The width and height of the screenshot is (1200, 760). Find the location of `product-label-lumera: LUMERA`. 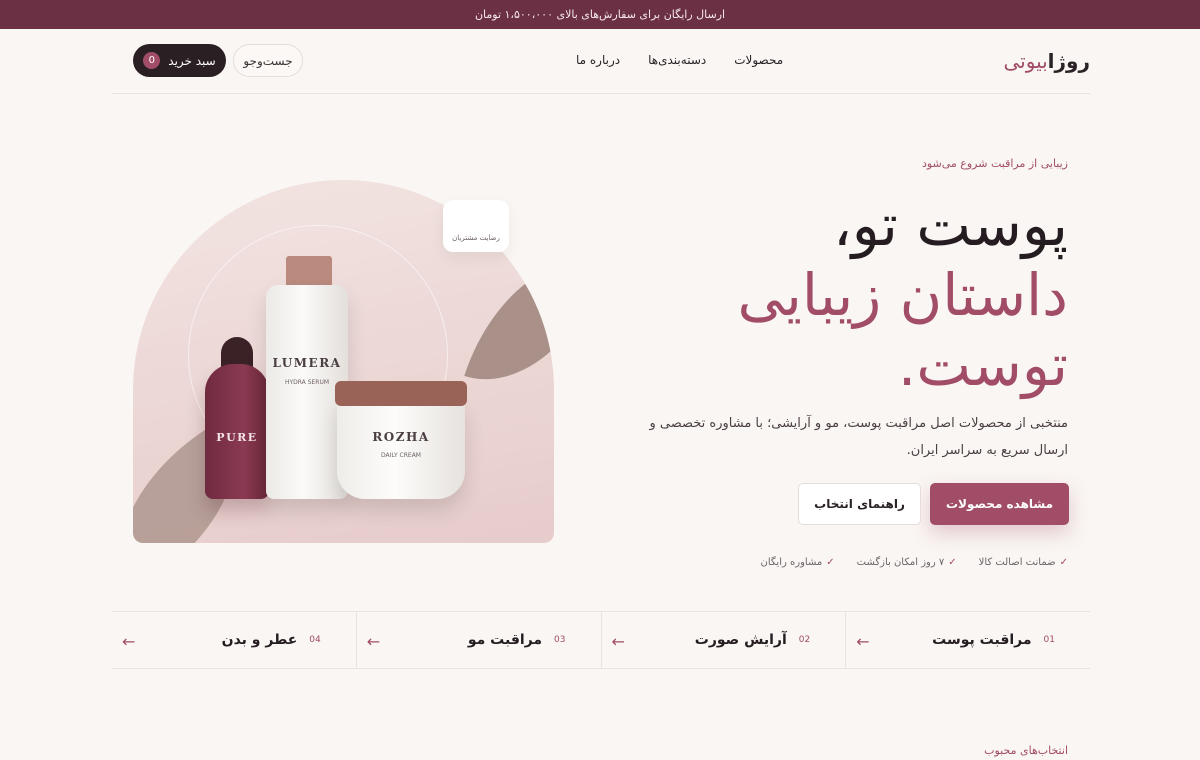

product-label-lumera: LUMERA is located at coordinates (307, 363).